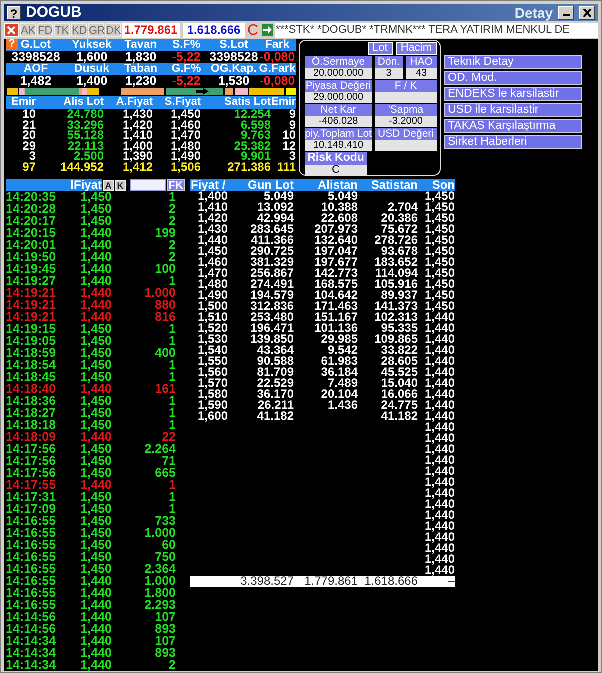 This screenshot has width=602, height=673. I want to click on trade-time: 14:18:27, so click(32, 413).